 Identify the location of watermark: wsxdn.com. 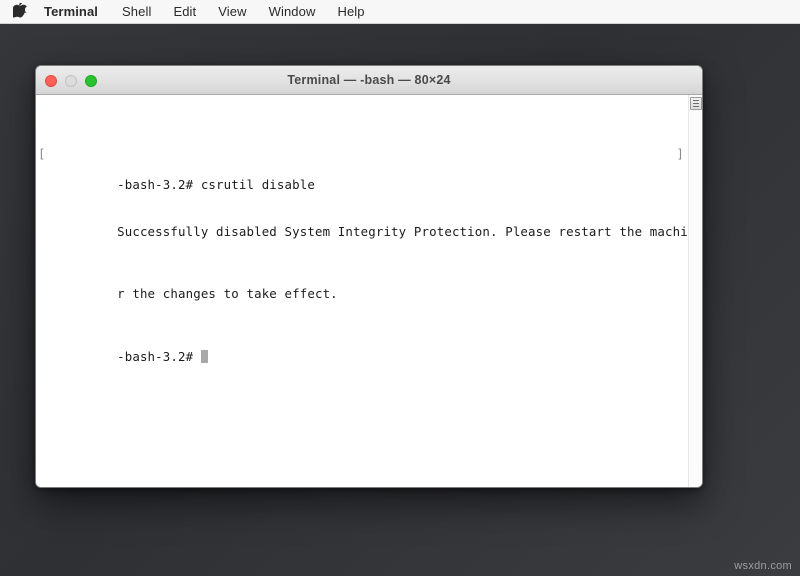
(763, 566).